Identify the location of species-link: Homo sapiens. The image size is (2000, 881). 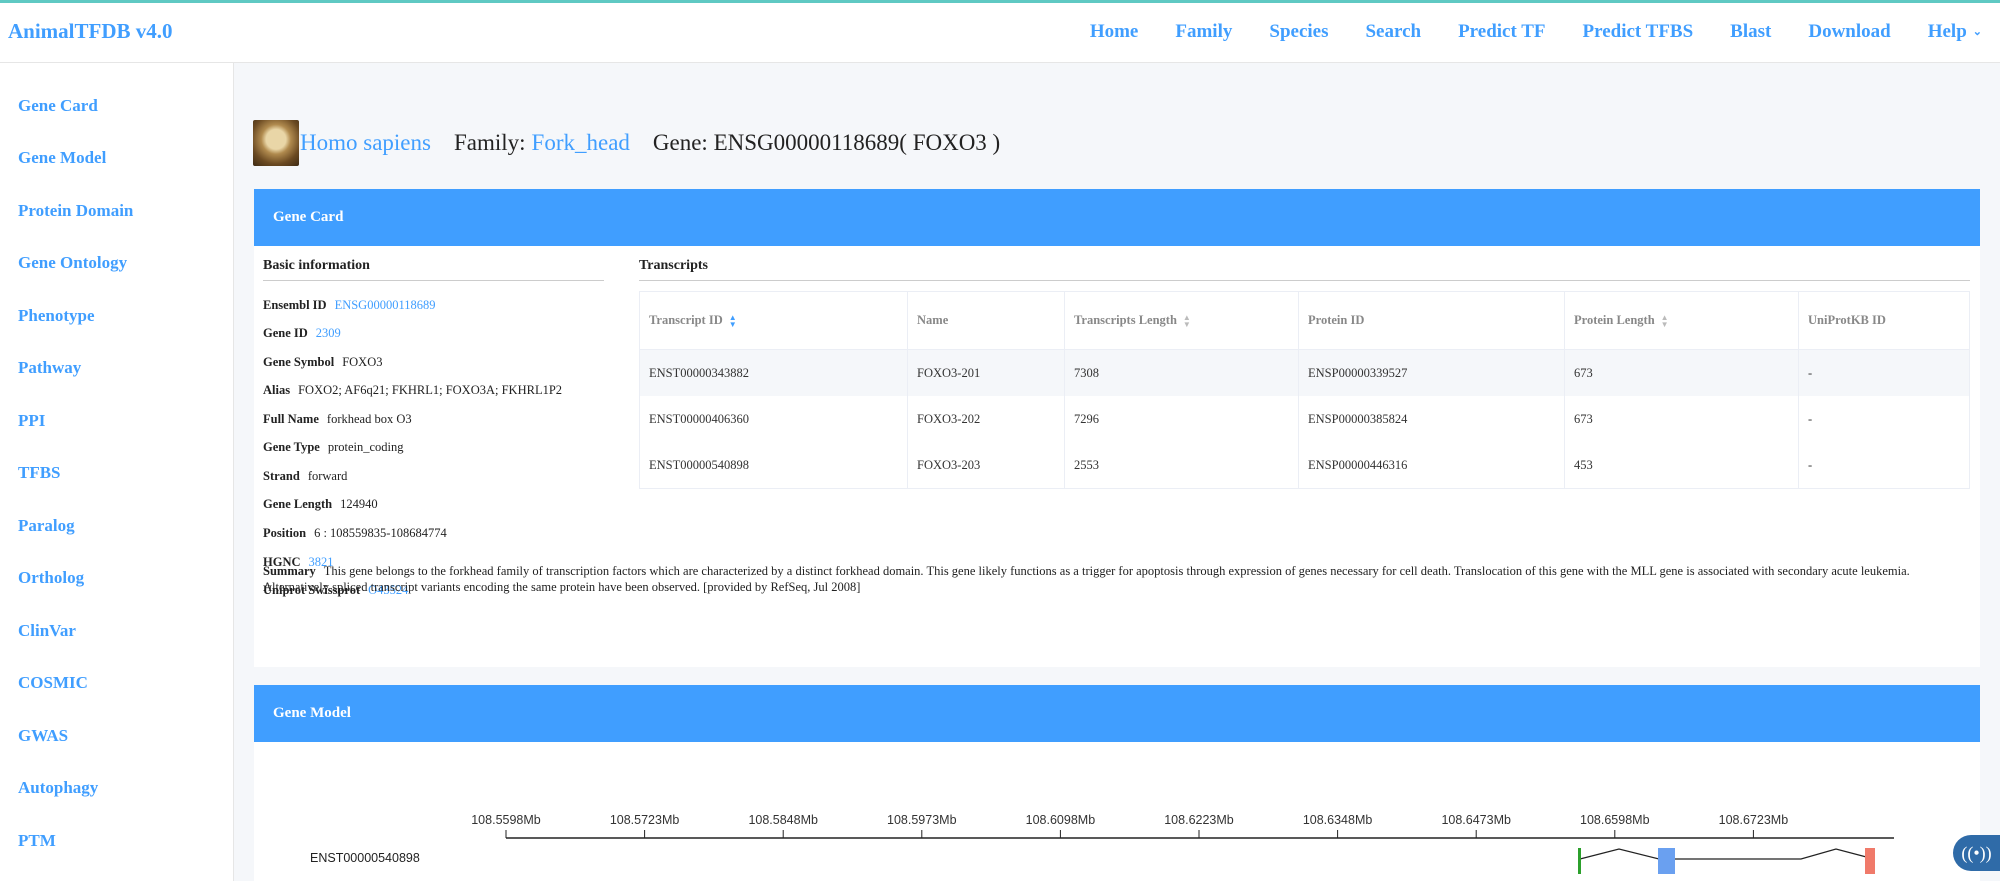
(365, 143).